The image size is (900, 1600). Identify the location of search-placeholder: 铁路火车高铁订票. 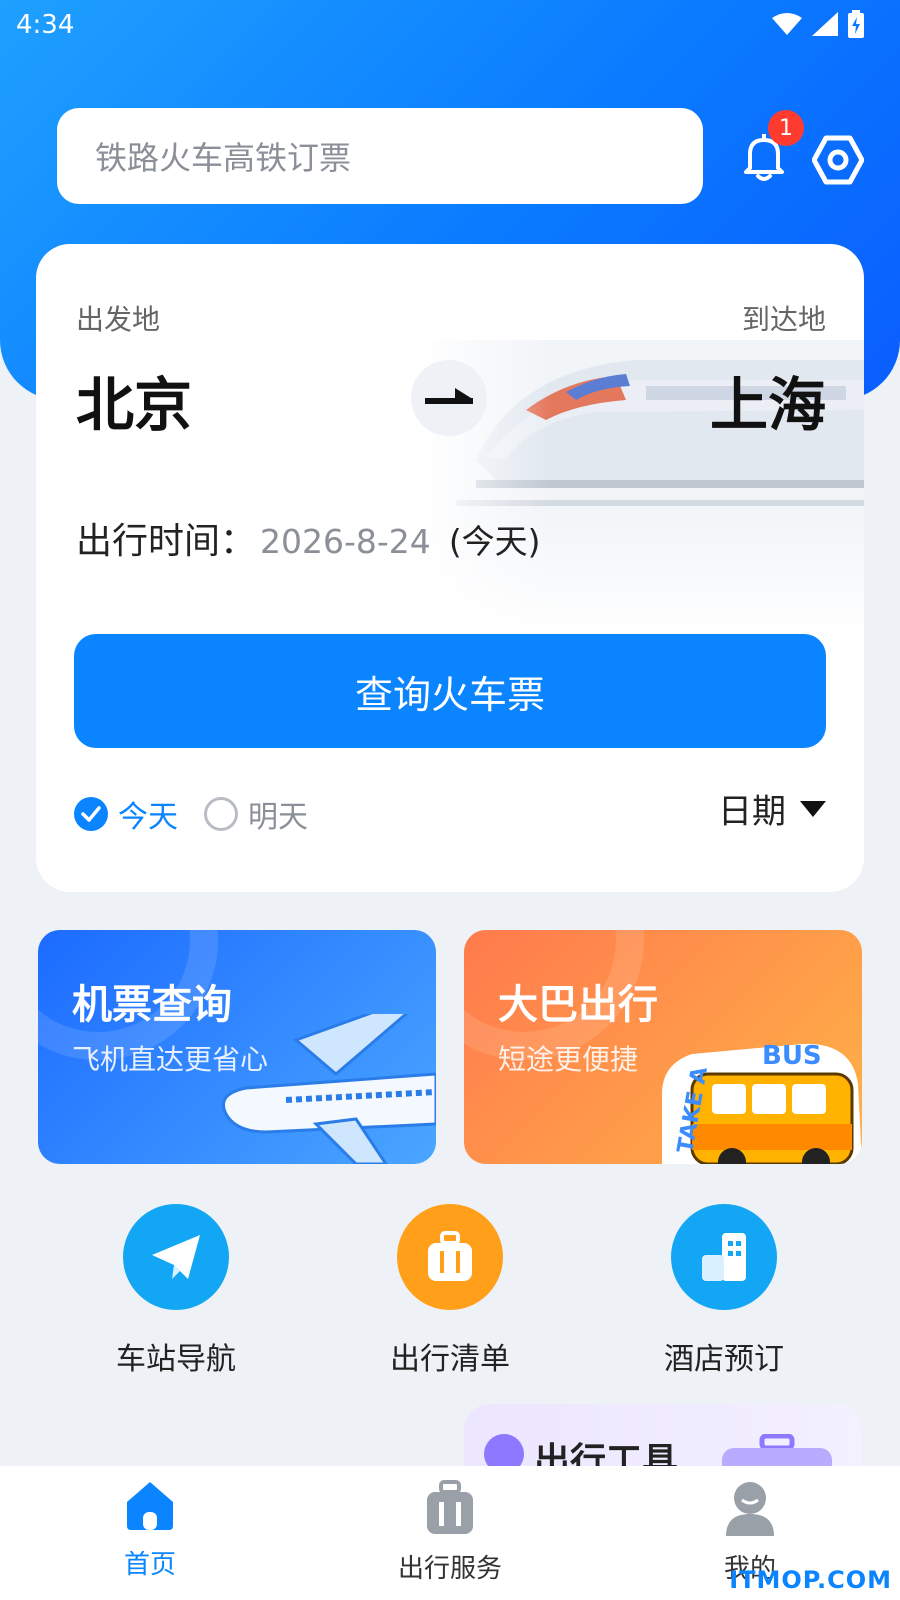
(223, 158).